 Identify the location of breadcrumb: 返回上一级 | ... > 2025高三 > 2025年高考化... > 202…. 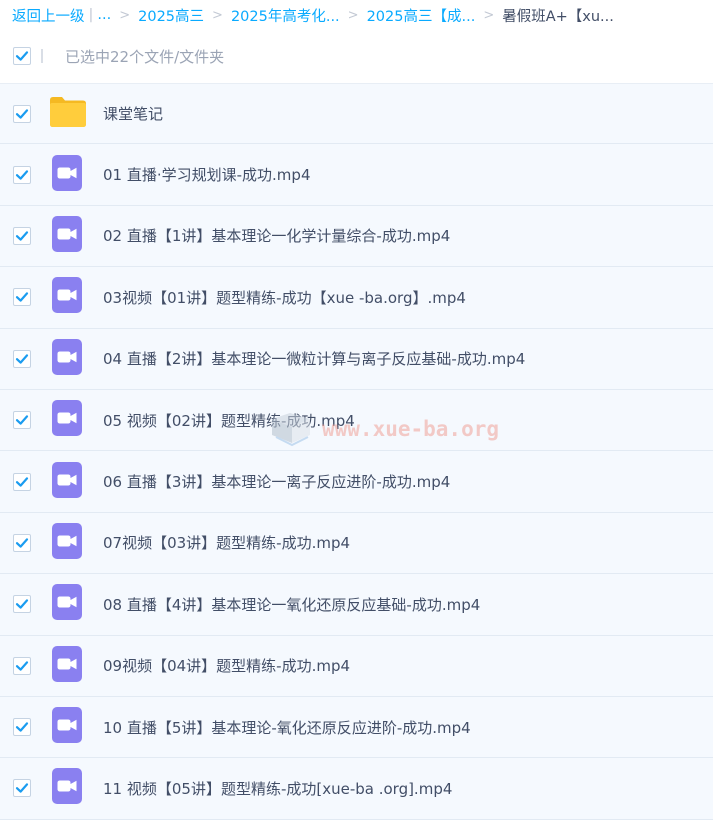
(356, 15).